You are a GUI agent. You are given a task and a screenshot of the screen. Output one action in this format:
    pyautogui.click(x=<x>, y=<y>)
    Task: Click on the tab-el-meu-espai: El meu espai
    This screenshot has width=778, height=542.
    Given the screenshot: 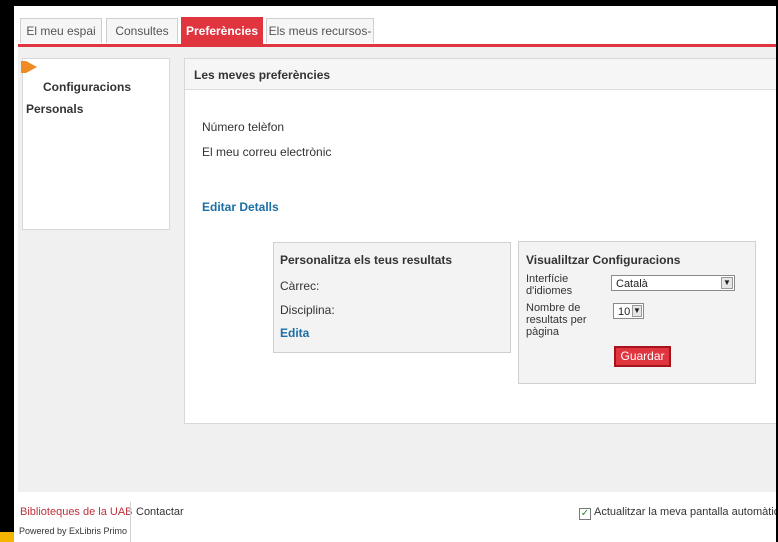 What is the action you would take?
    pyautogui.click(x=61, y=30)
    